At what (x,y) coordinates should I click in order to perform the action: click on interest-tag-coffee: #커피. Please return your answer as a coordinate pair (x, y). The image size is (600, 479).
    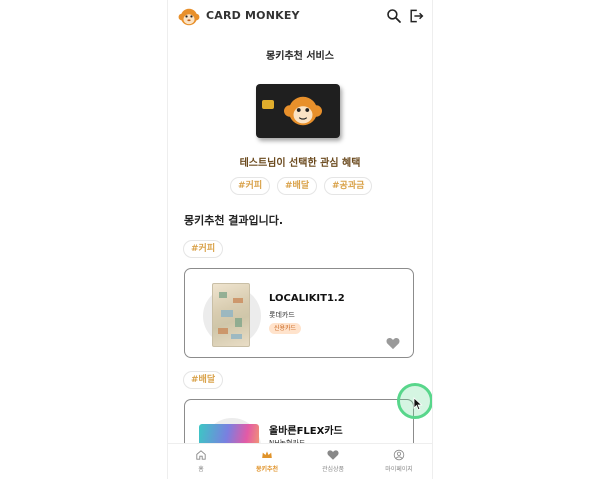
    Looking at the image, I should click on (250, 186).